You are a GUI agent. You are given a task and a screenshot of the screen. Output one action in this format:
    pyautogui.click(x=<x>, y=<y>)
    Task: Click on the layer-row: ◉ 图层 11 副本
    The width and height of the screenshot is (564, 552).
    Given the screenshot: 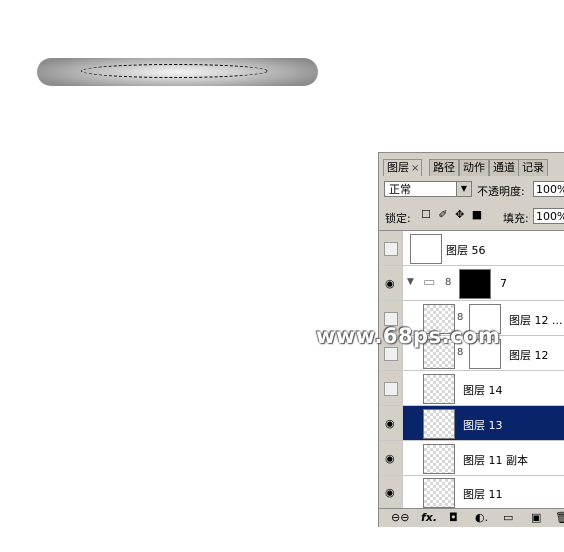 What is the action you would take?
    pyautogui.click(x=471, y=458)
    